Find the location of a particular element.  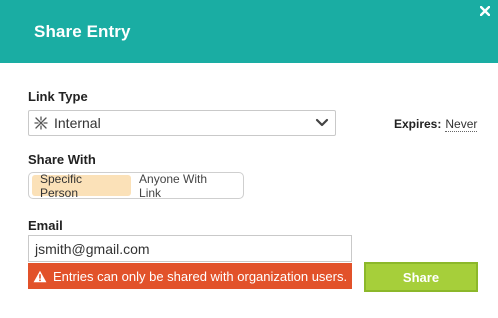

dialog-title: Share Entry is located at coordinates (82, 31).